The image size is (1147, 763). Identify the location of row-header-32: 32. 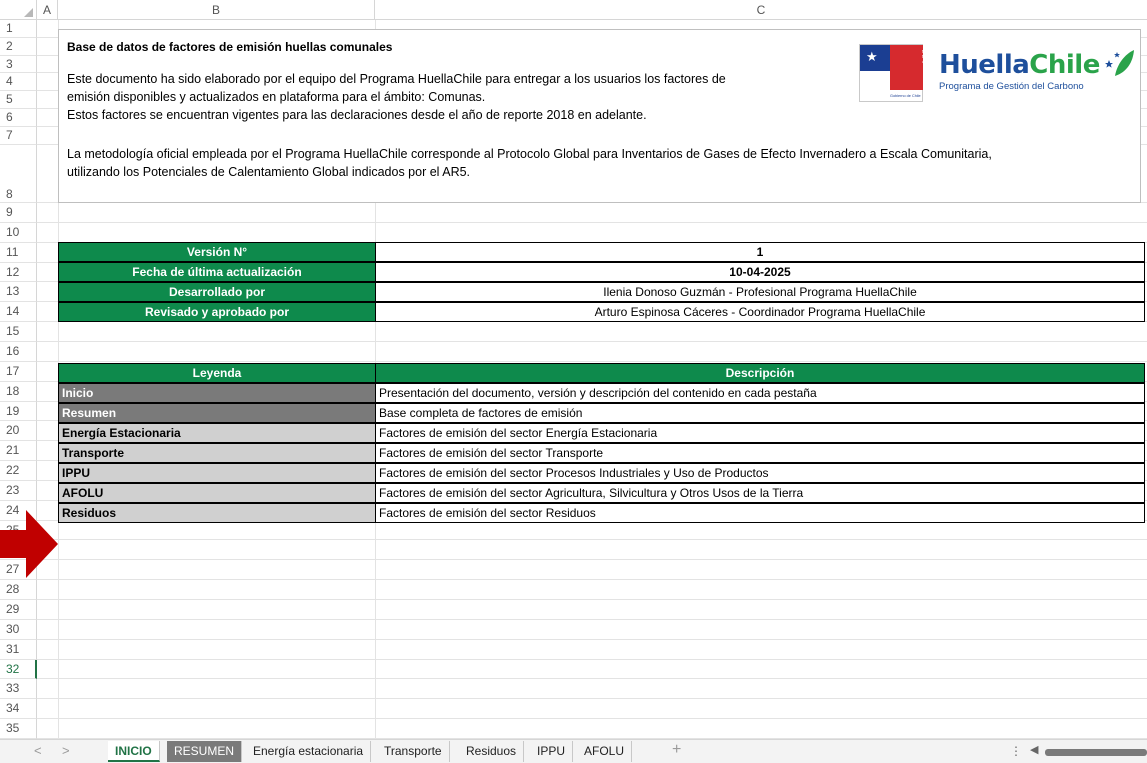
(18, 669).